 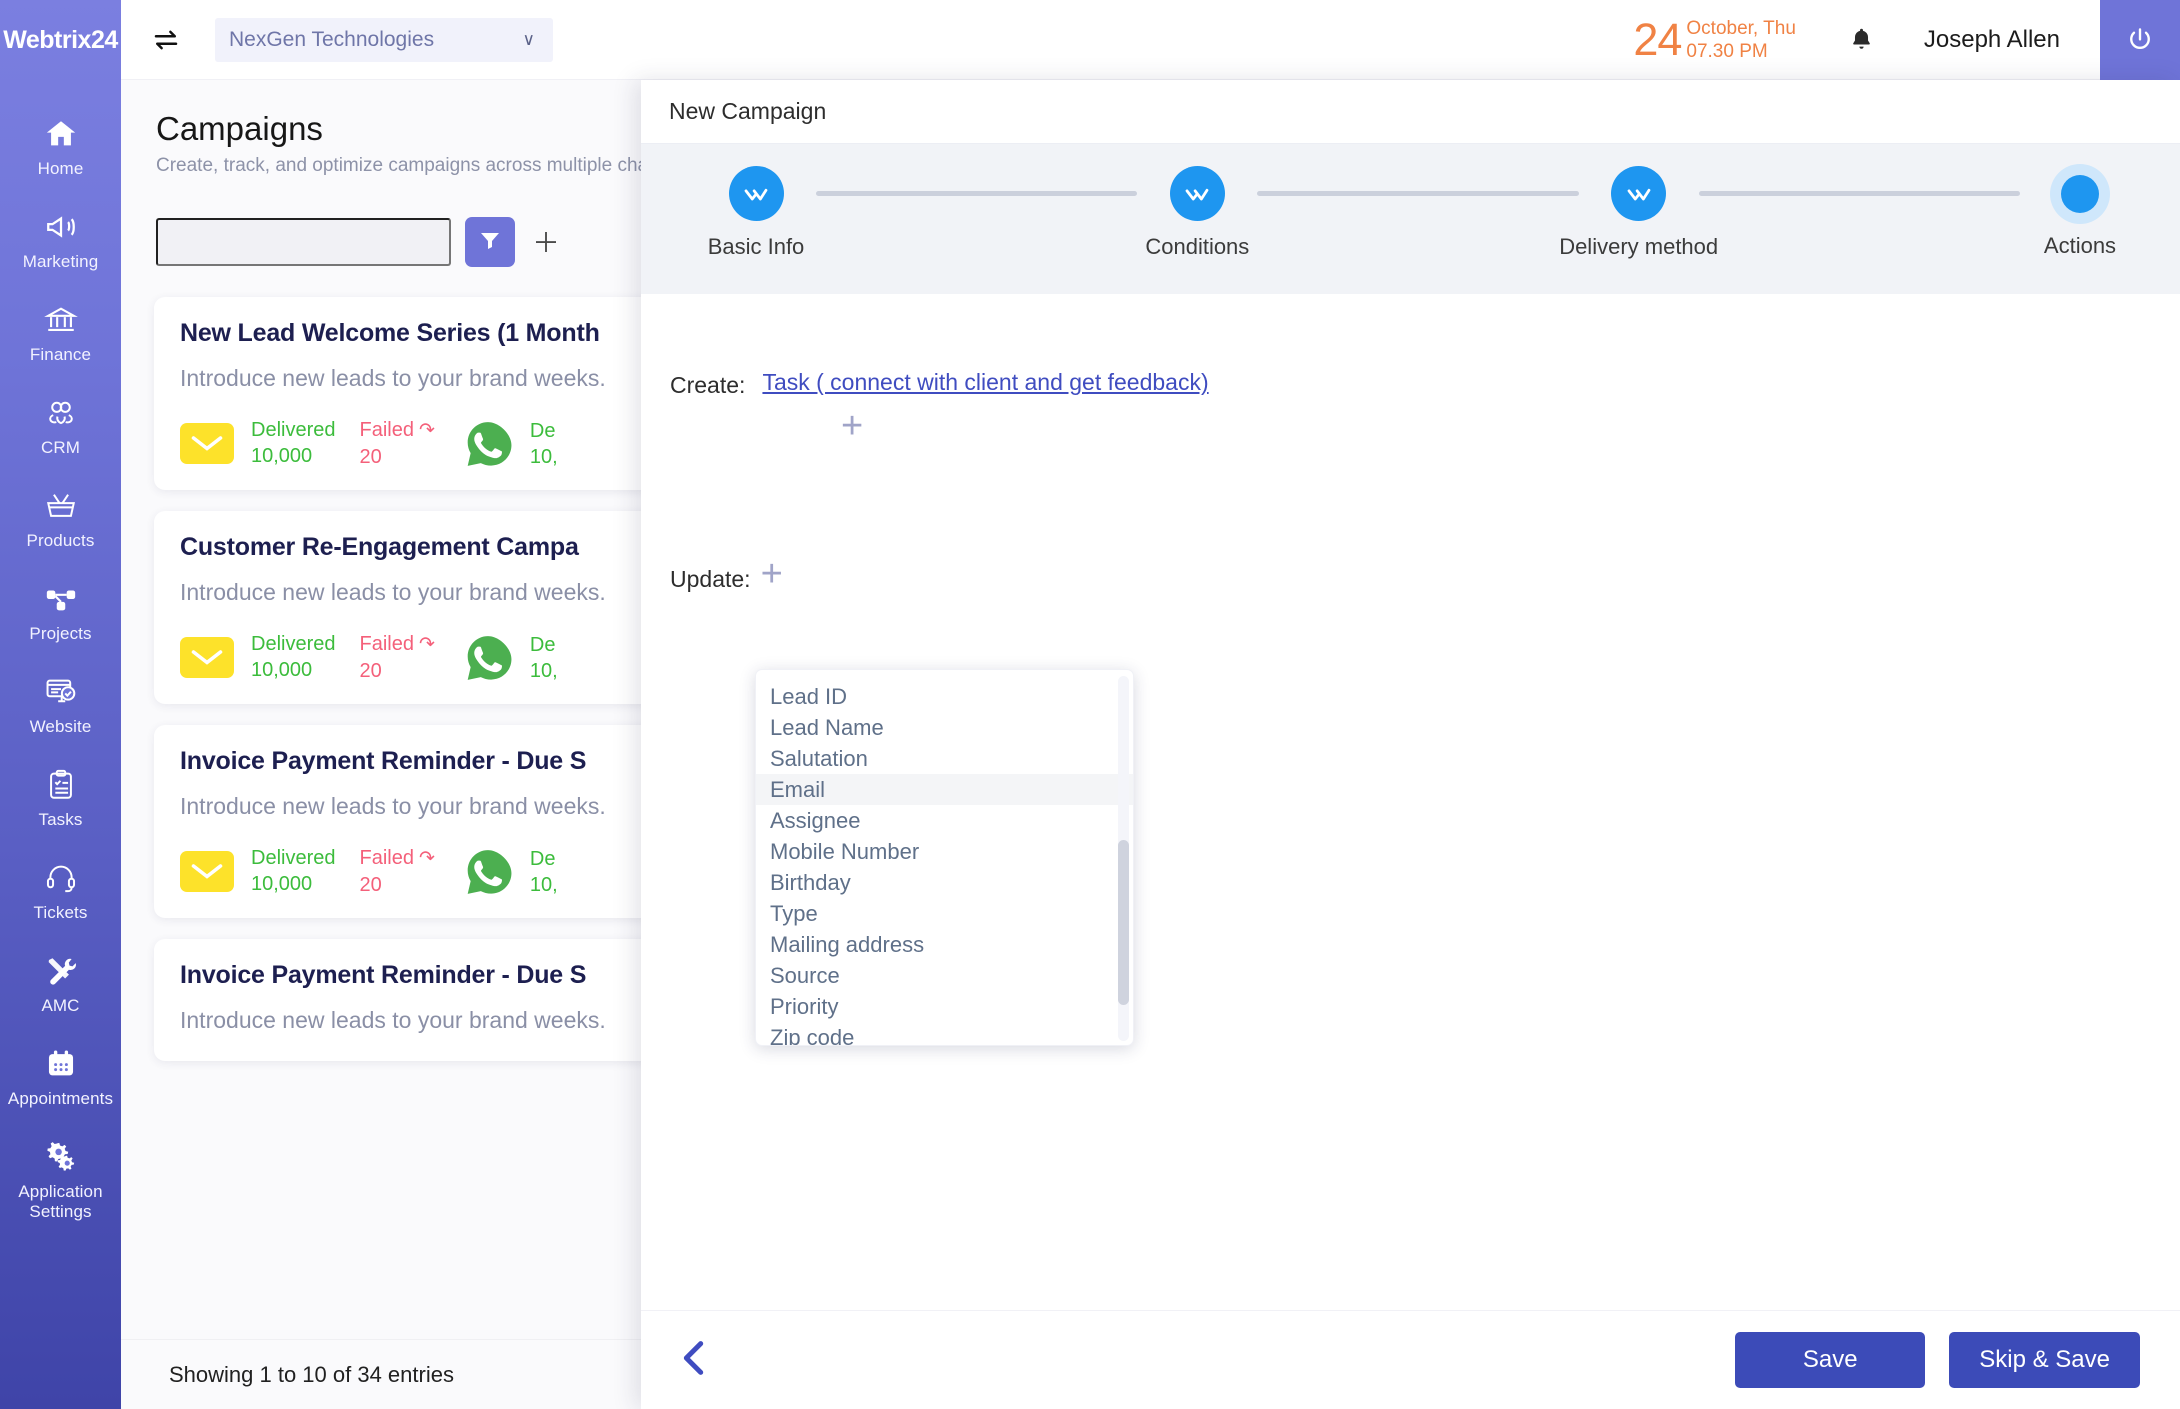 What do you see at coordinates (944, 851) in the screenshot?
I see `dropdown-option: Mobile Number` at bounding box center [944, 851].